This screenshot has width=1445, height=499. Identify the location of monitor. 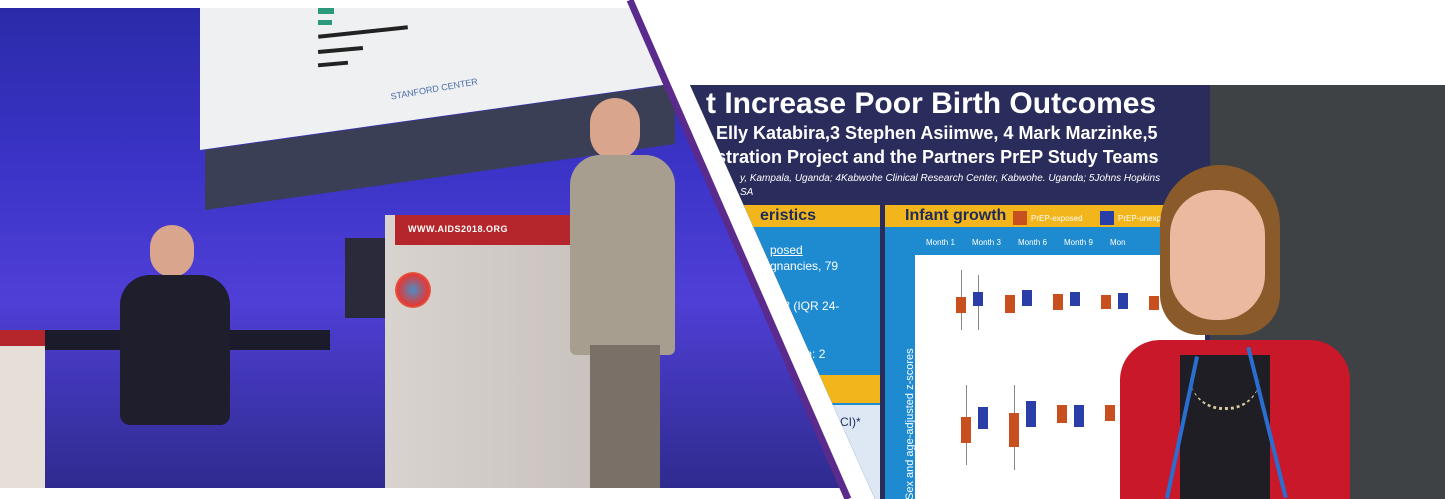
(365, 278).